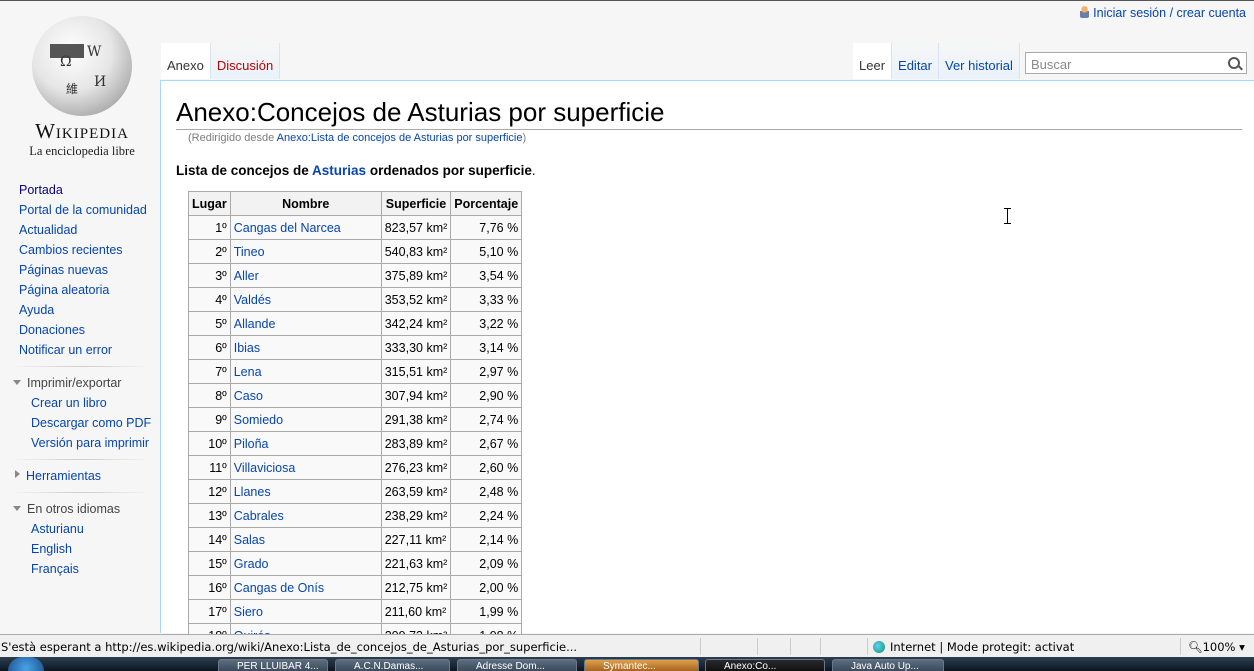 The height and width of the screenshot is (671, 1254). Describe the element at coordinates (486, 491) in the screenshot. I see `cell-porcentaje: 2,48 %` at that location.